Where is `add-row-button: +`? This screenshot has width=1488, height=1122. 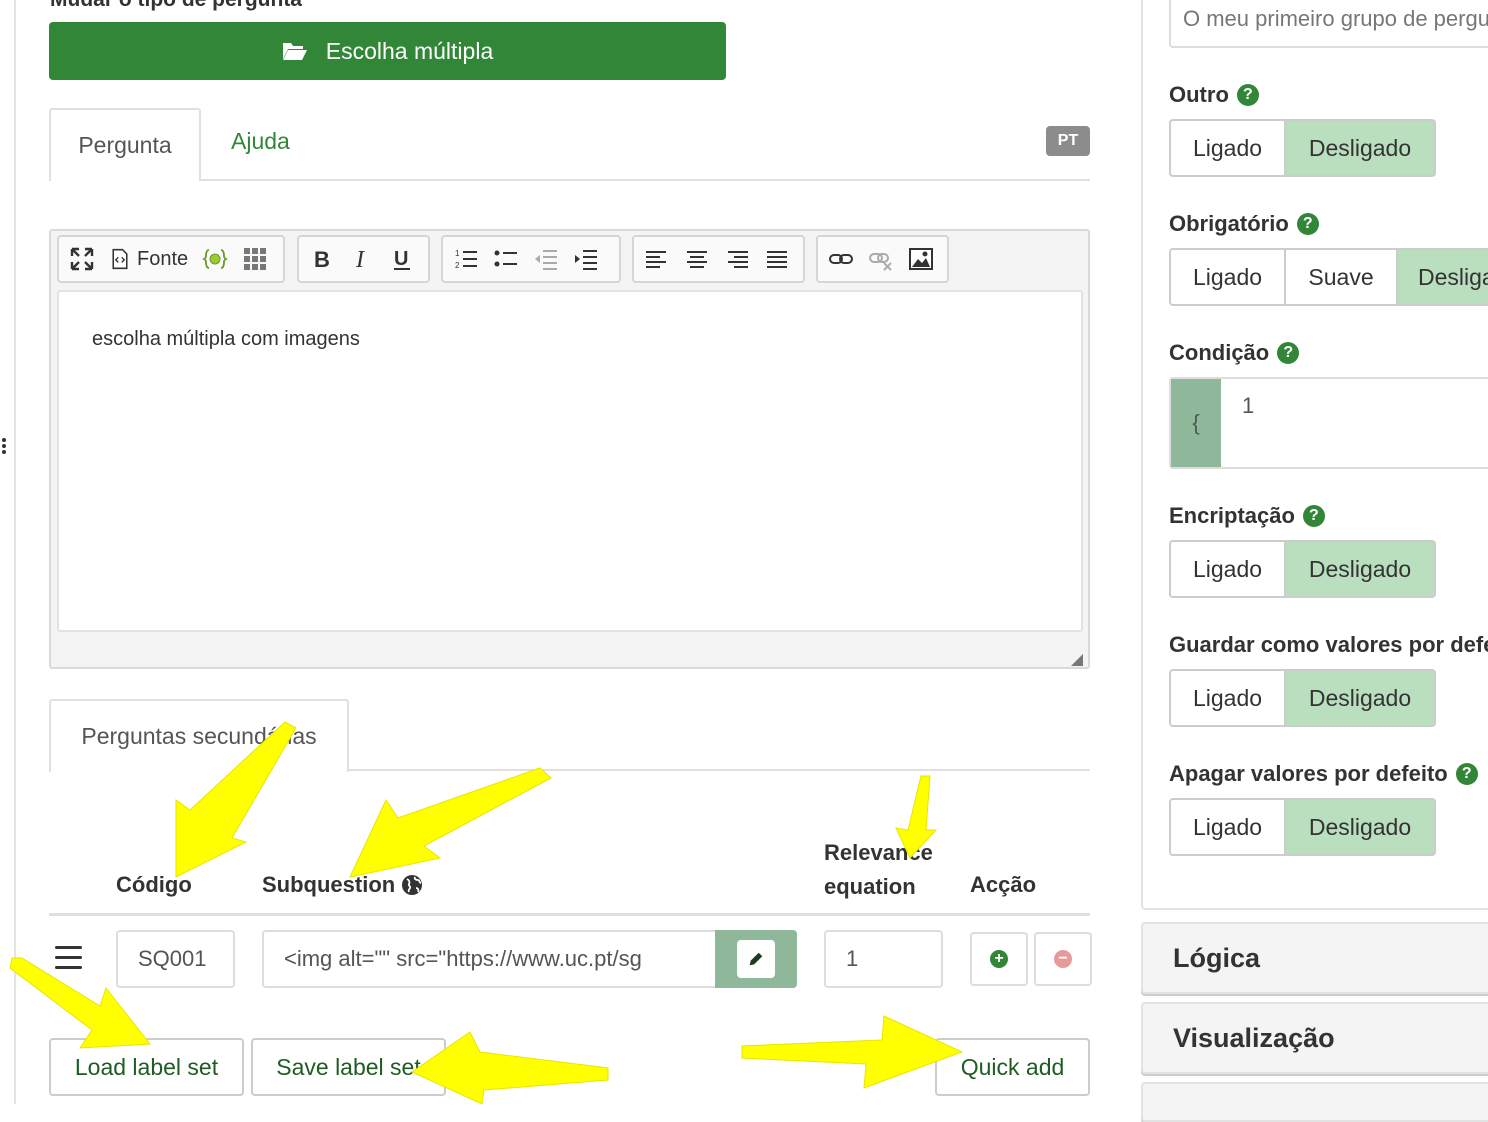 add-row-button: + is located at coordinates (999, 959).